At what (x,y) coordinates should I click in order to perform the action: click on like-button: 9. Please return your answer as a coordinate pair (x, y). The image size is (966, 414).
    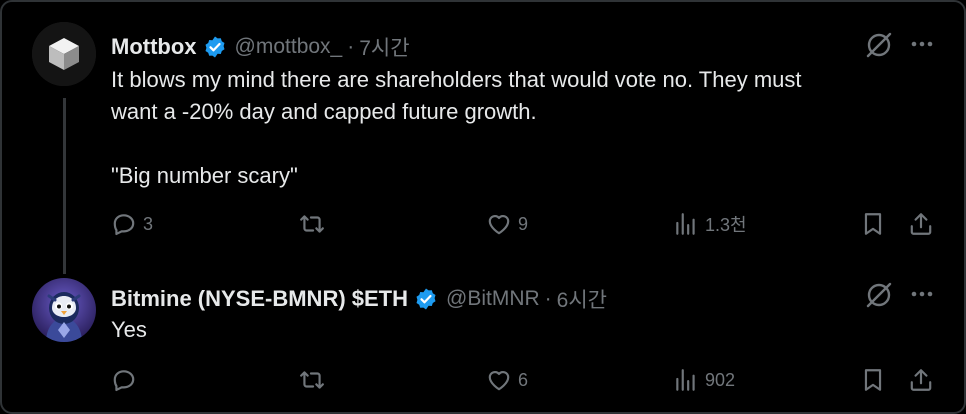
    Looking at the image, I should click on (507, 224).